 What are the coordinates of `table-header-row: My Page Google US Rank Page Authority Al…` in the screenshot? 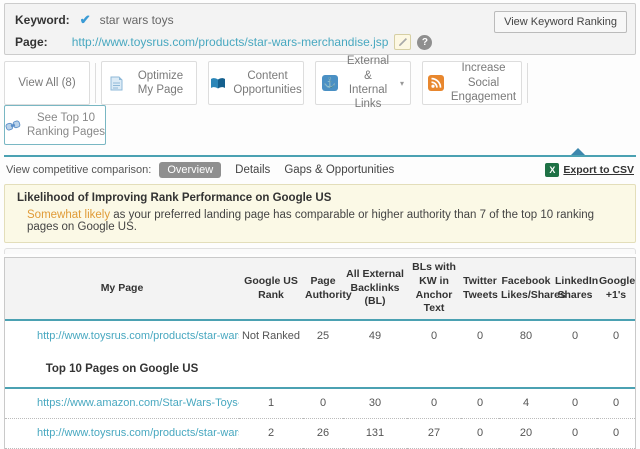 It's located at (320, 289).